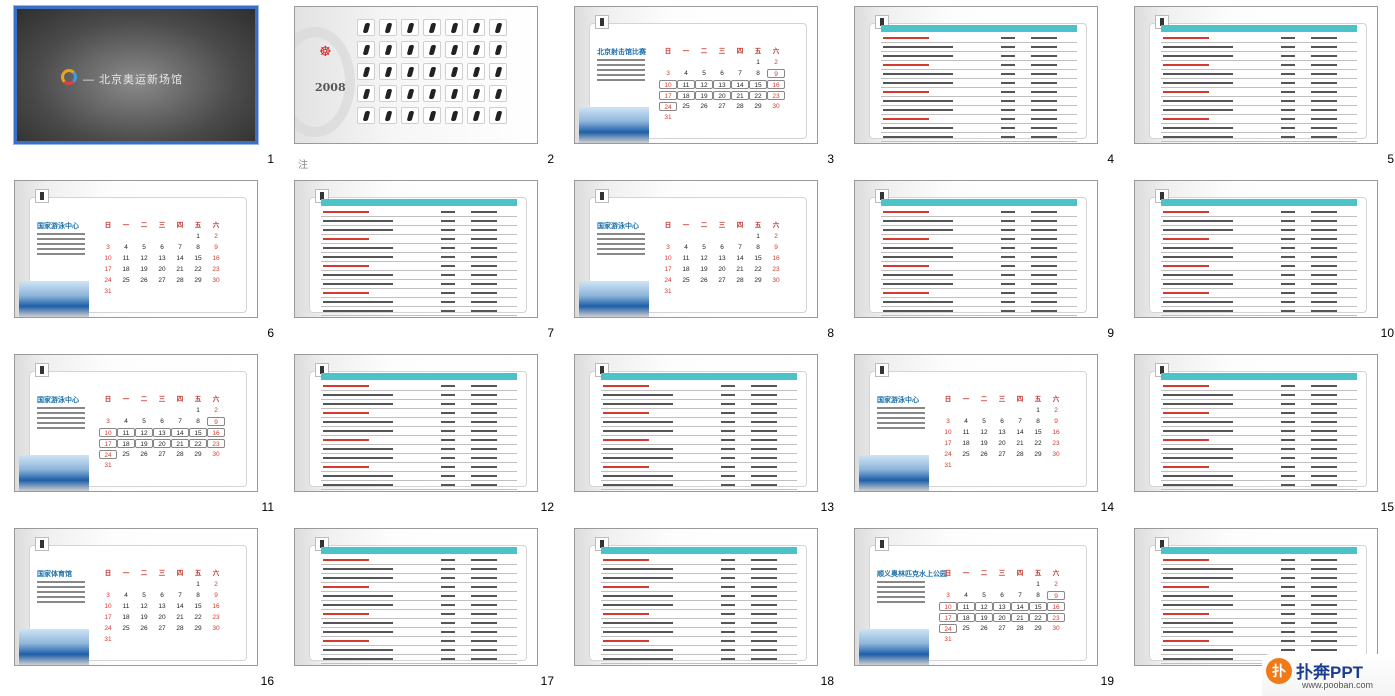 The image size is (1395, 696). I want to click on calendar-day: 28, so click(740, 280).